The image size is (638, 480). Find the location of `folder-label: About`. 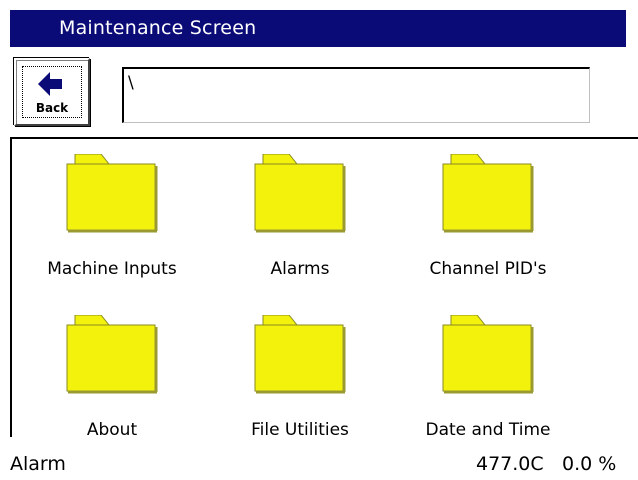

folder-label: About is located at coordinates (112, 430).